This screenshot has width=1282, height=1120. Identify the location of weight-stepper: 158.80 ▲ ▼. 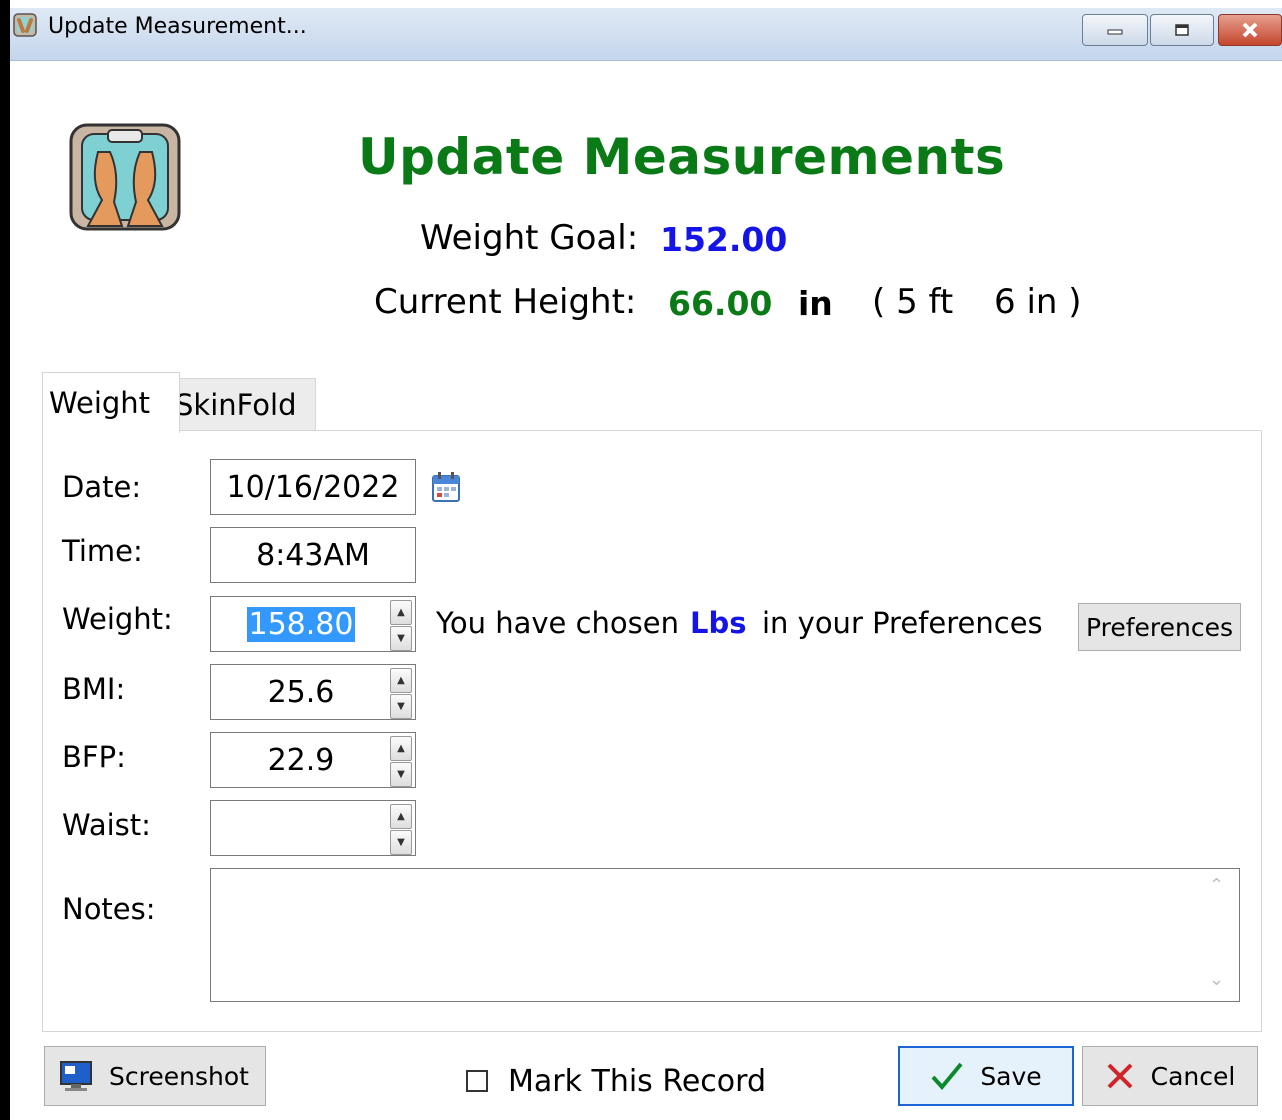
(313, 624).